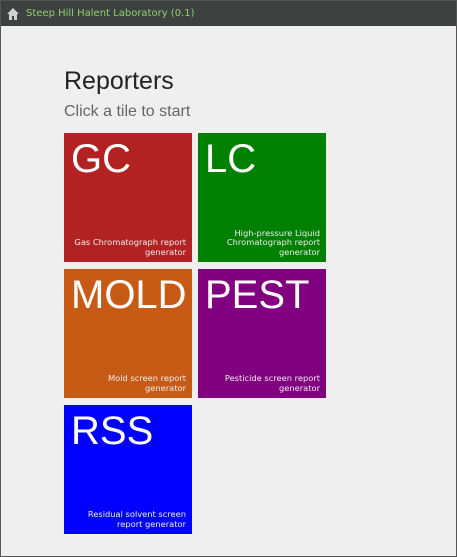 The width and height of the screenshot is (457, 557). I want to click on tile-label: MOLD, so click(129, 295).